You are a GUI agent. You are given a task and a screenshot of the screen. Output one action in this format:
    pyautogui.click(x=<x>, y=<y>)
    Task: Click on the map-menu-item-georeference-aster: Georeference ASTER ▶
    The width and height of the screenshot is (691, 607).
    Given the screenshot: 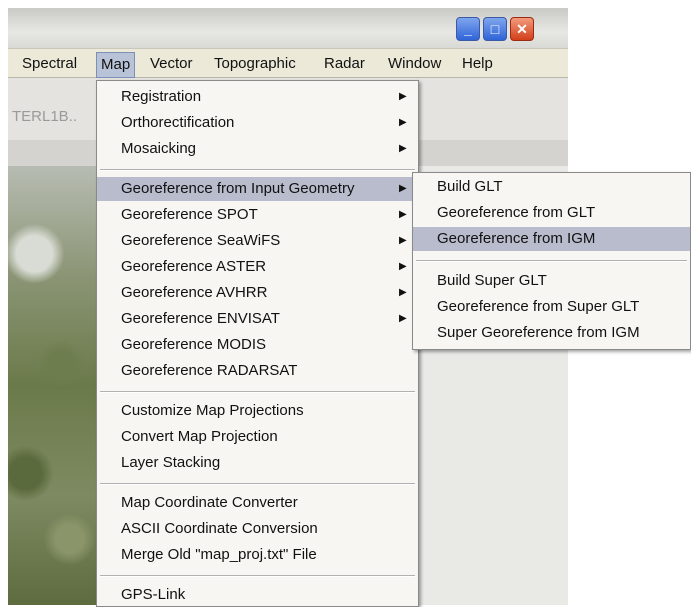 What is the action you would take?
    pyautogui.click(x=257, y=267)
    